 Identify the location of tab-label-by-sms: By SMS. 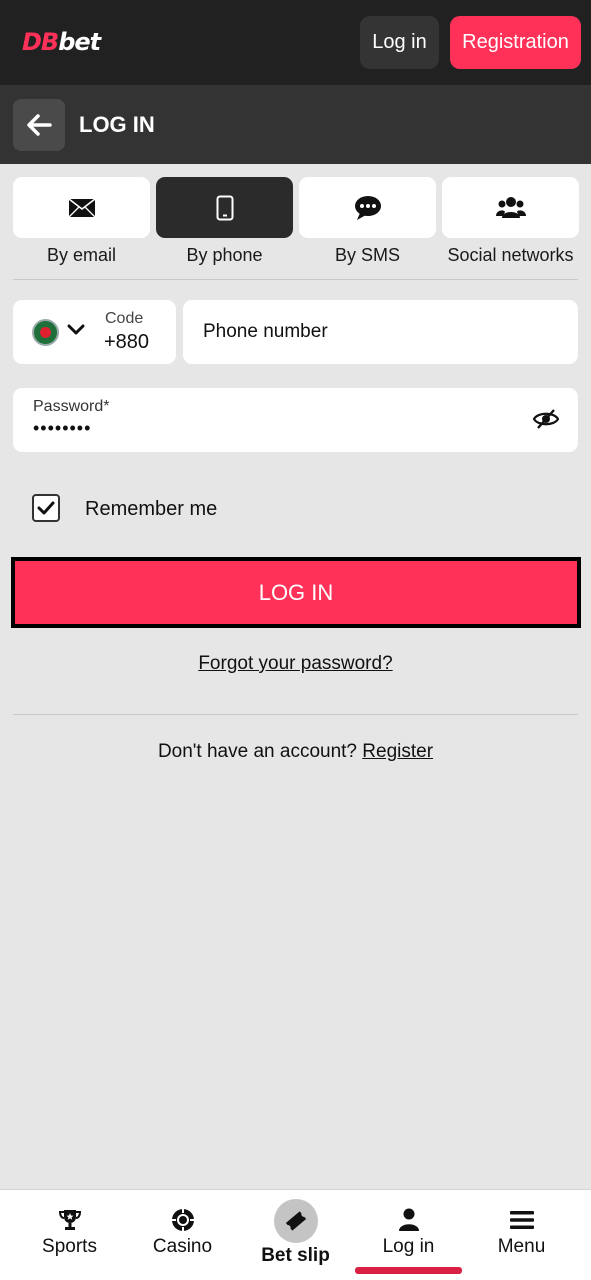
(367, 255).